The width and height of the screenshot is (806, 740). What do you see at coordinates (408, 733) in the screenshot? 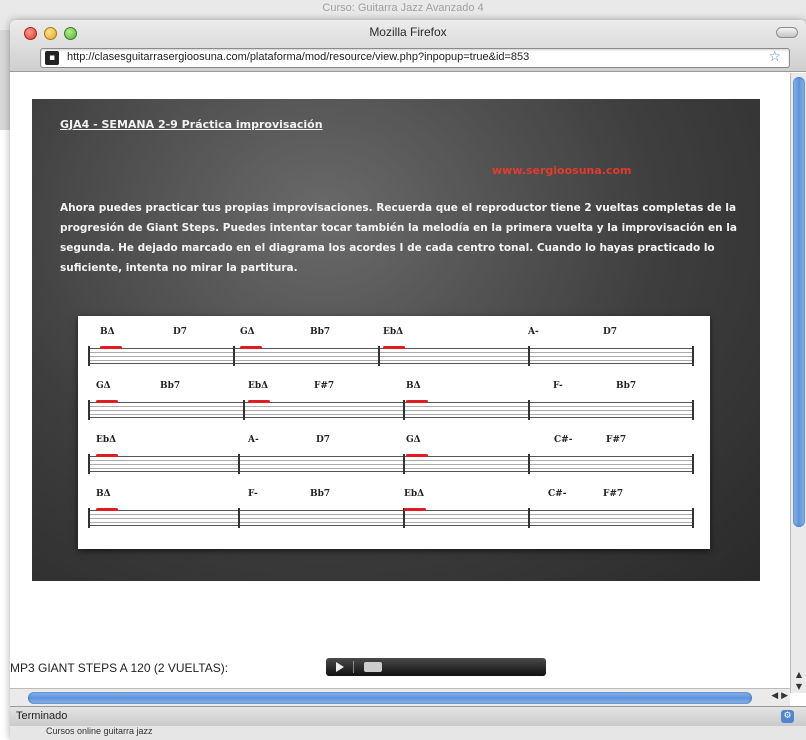
I see `background-taskbar: Cursos online guitarra jazz` at bounding box center [408, 733].